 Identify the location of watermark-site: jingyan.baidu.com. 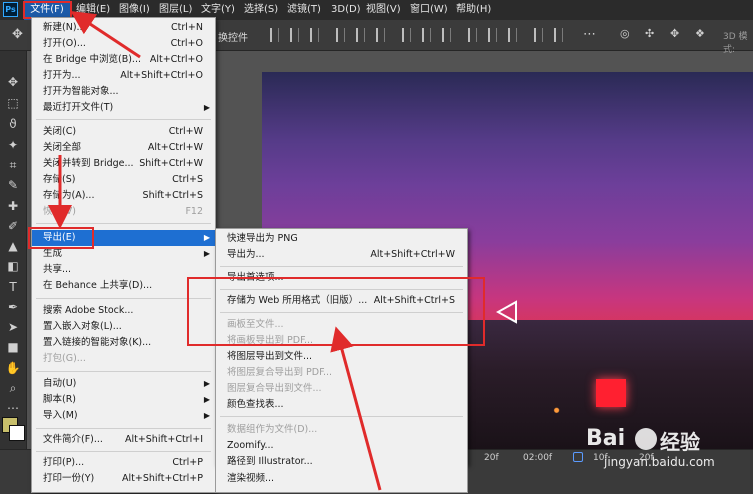
(659, 462).